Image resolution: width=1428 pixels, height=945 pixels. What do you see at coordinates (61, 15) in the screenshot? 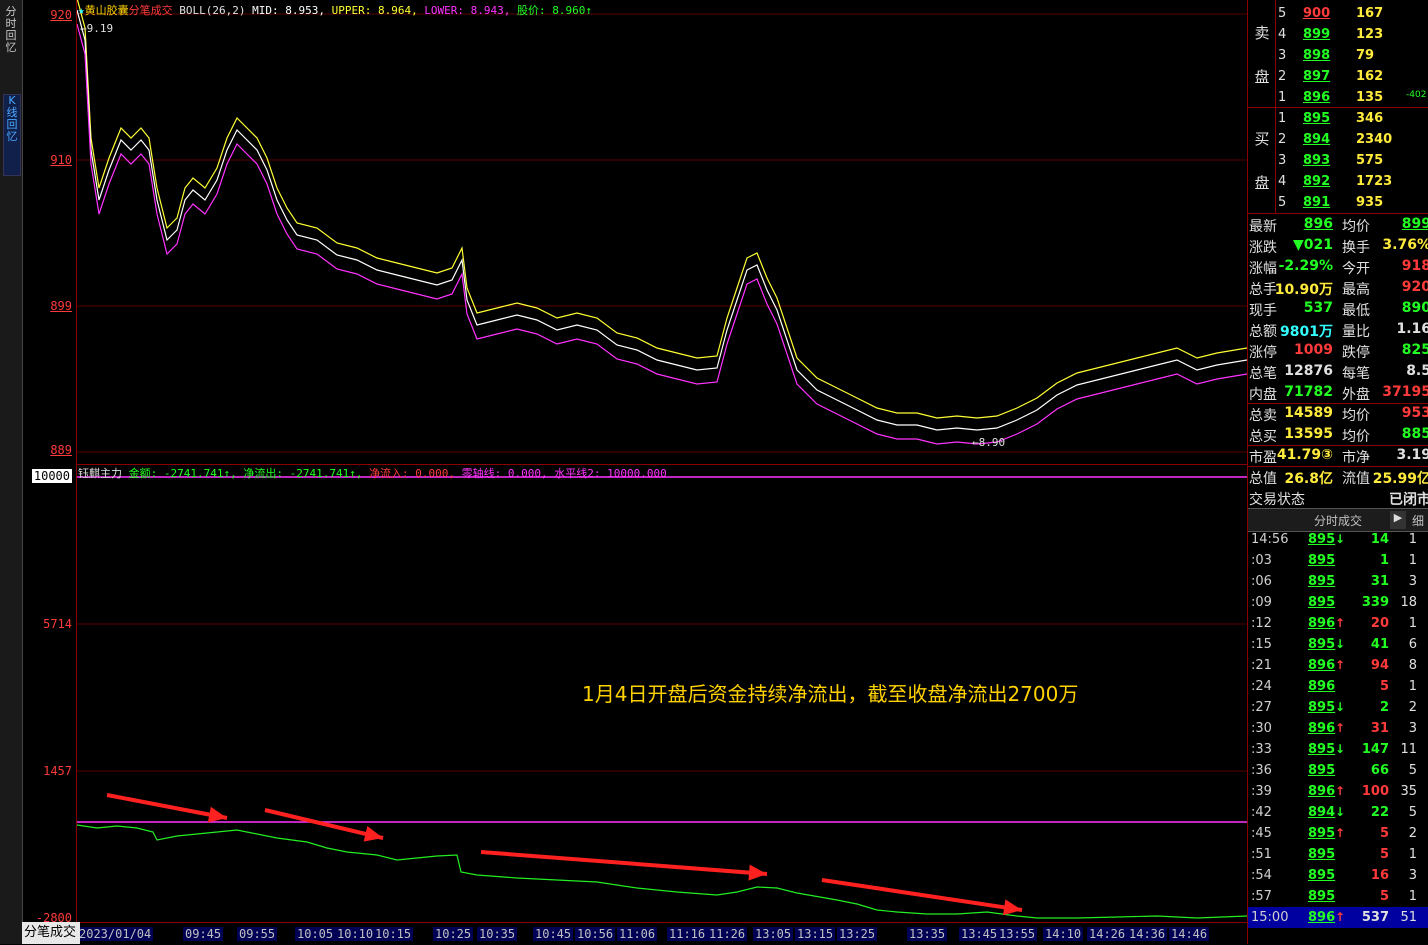
I see `y-label-920: 920` at bounding box center [61, 15].